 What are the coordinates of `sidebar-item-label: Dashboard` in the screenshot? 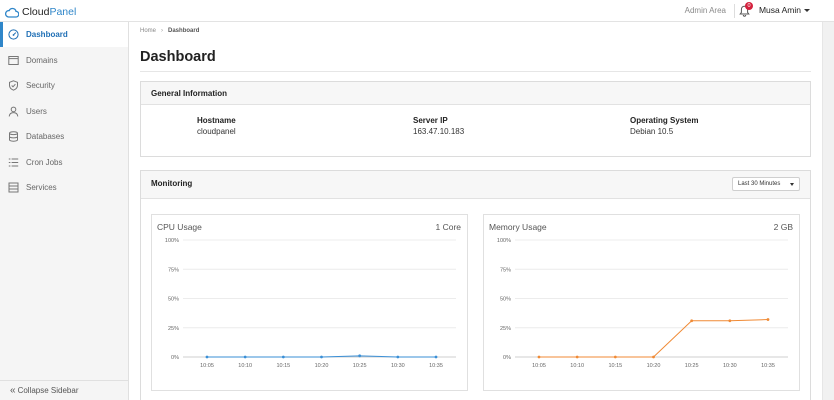 It's located at (47, 34).